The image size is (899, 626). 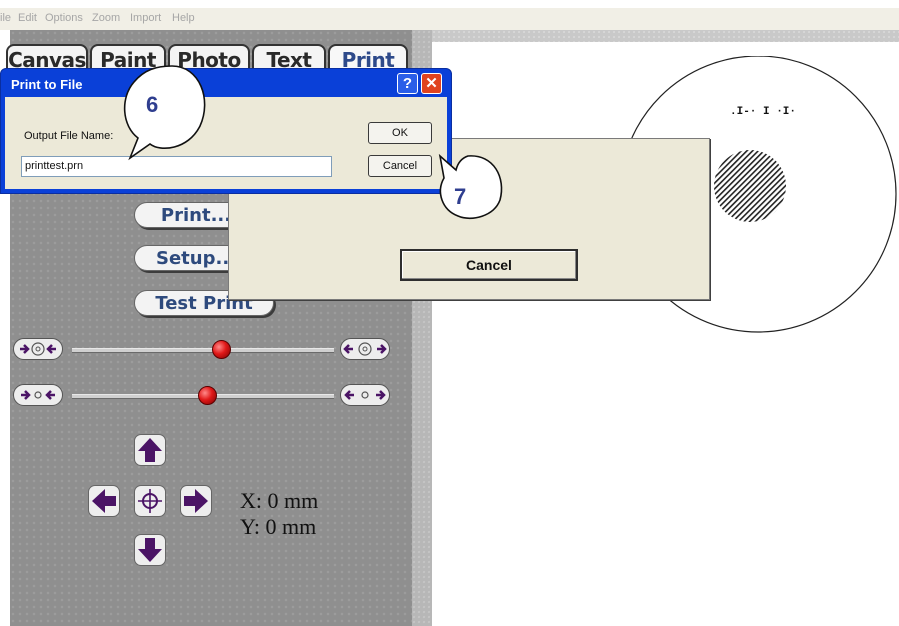 What do you see at coordinates (152, 104) in the screenshot?
I see `callout-6-label: 6` at bounding box center [152, 104].